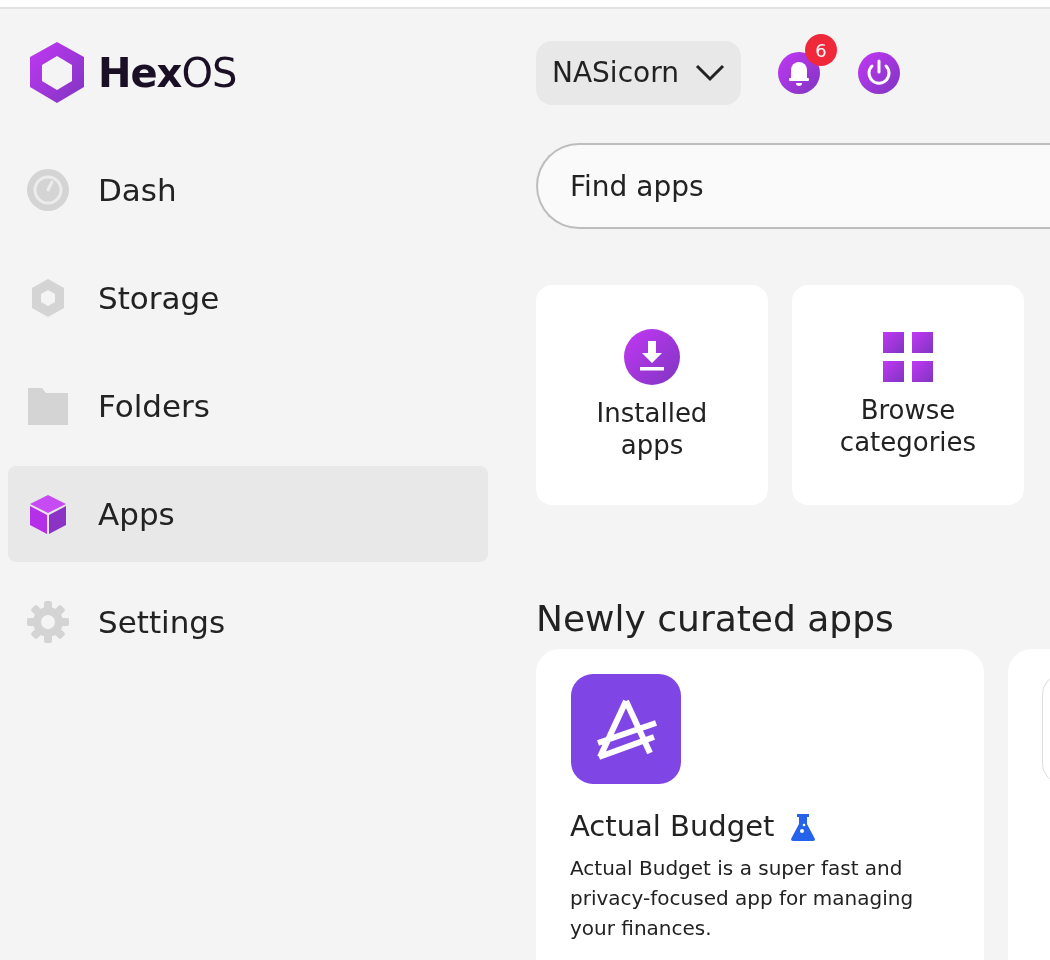 This screenshot has width=1050, height=960. Describe the element at coordinates (652, 395) in the screenshot. I see `shortcut-card: Installed apps` at that location.